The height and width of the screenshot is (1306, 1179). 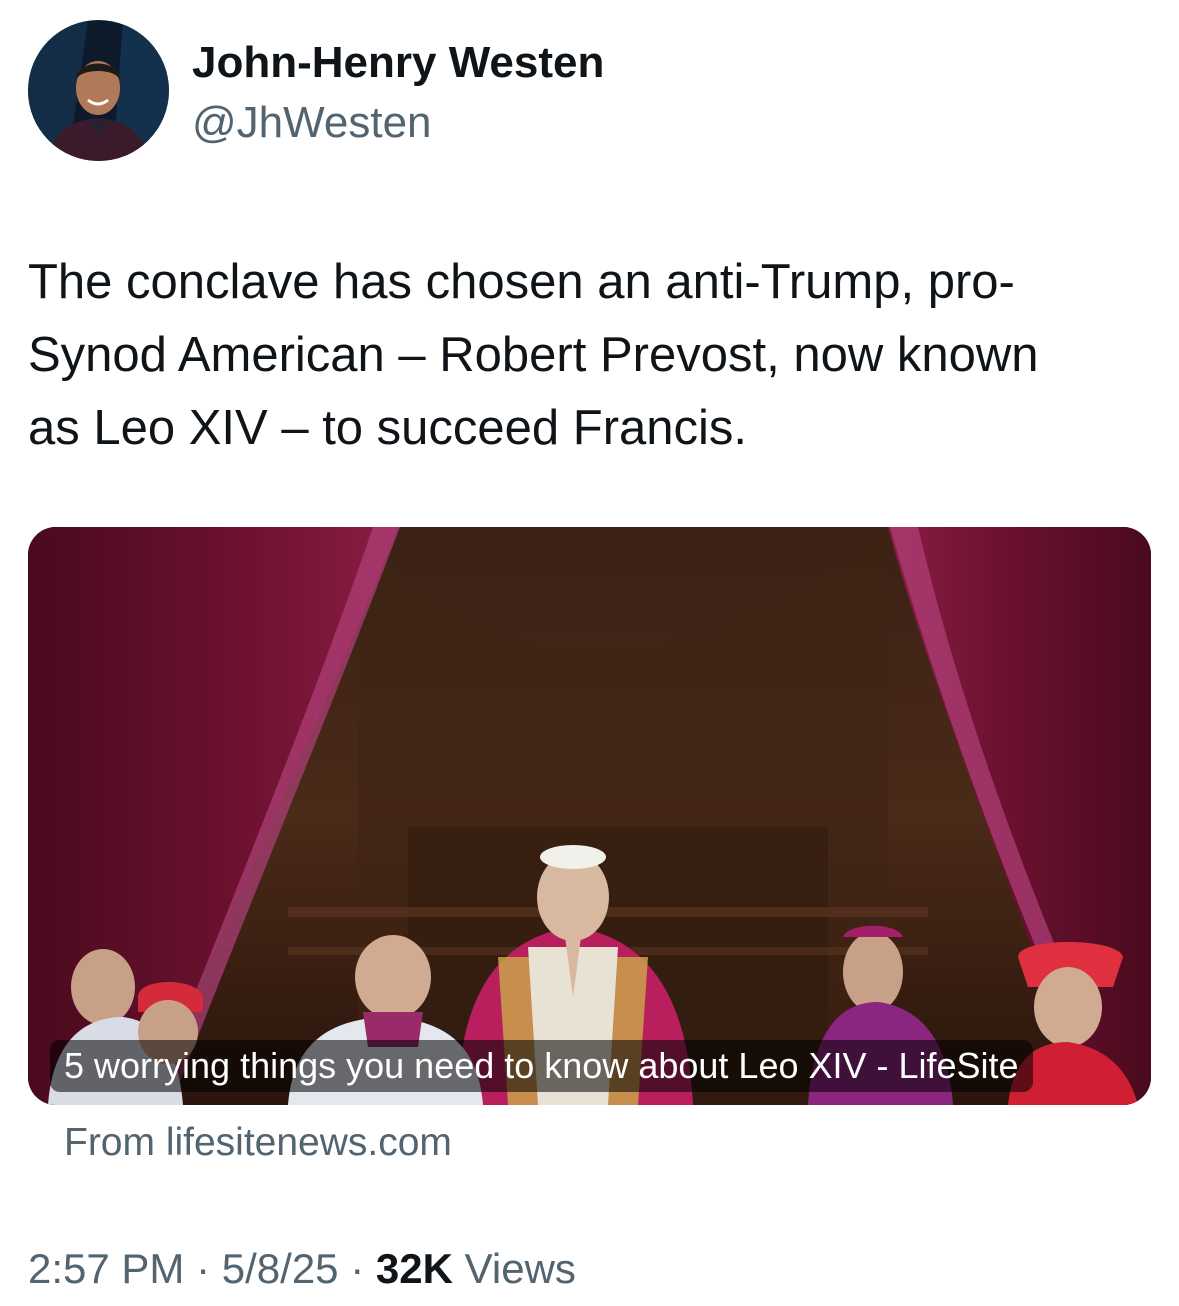 I want to click on author-avatar, so click(x=98, y=90).